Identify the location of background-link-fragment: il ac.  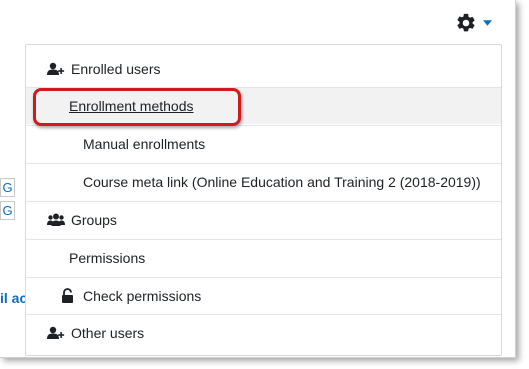
(13, 298).